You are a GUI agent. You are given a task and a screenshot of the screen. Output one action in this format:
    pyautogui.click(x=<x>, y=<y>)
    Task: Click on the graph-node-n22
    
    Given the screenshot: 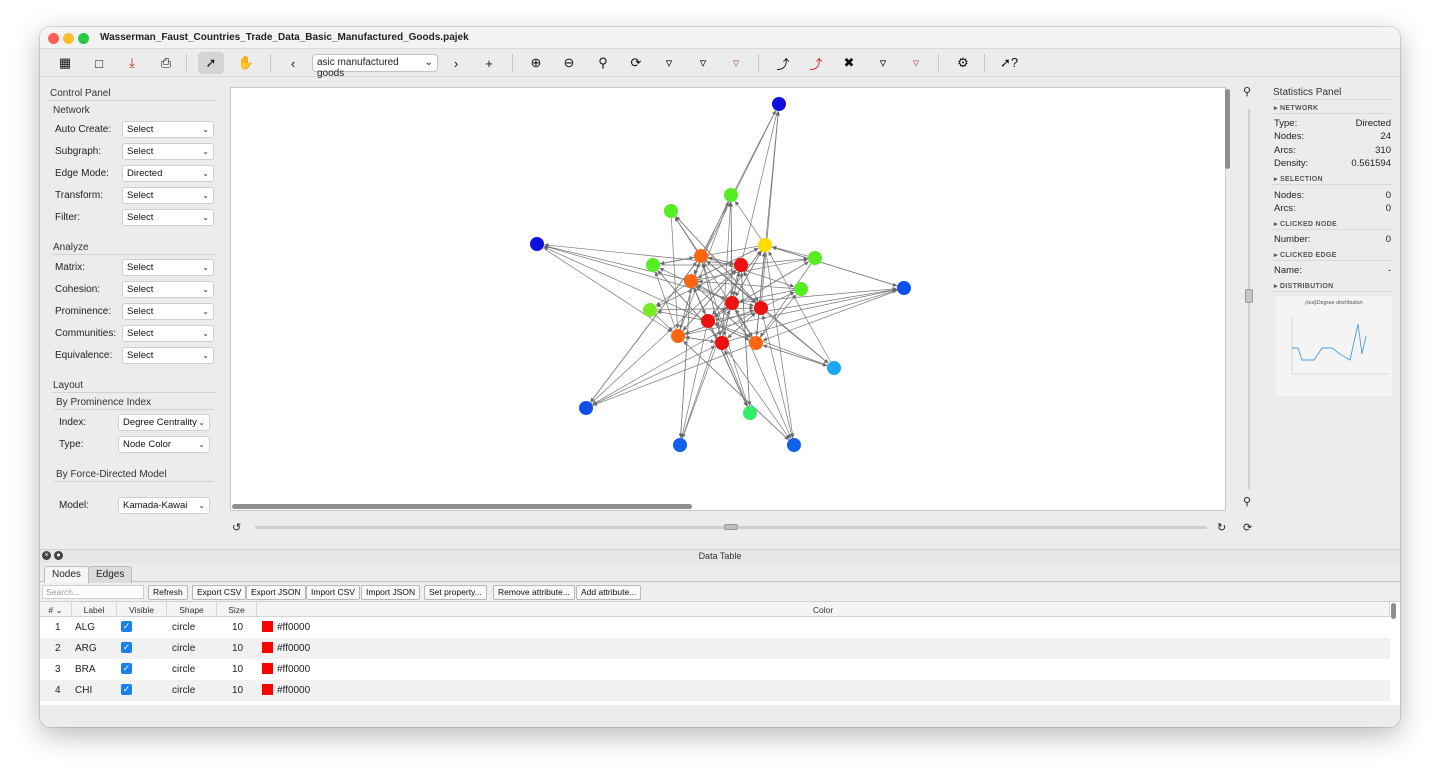 What is the action you would take?
    pyautogui.click(x=761, y=308)
    